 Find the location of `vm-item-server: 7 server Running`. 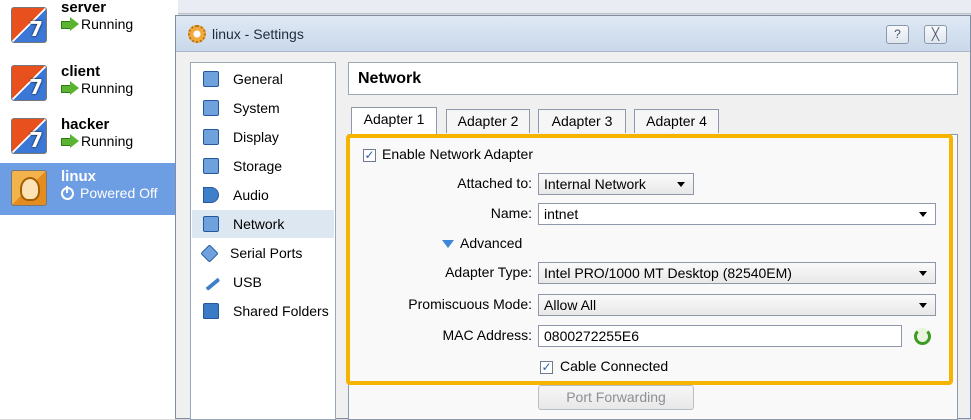

vm-item-server: 7 server Running is located at coordinates (89, 27).